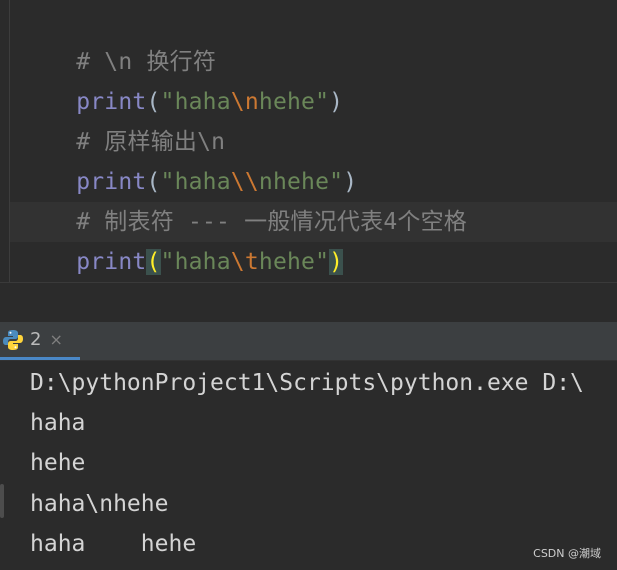 The width and height of the screenshot is (617, 570). What do you see at coordinates (113, 544) in the screenshot?
I see `console-line: haha hehe` at bounding box center [113, 544].